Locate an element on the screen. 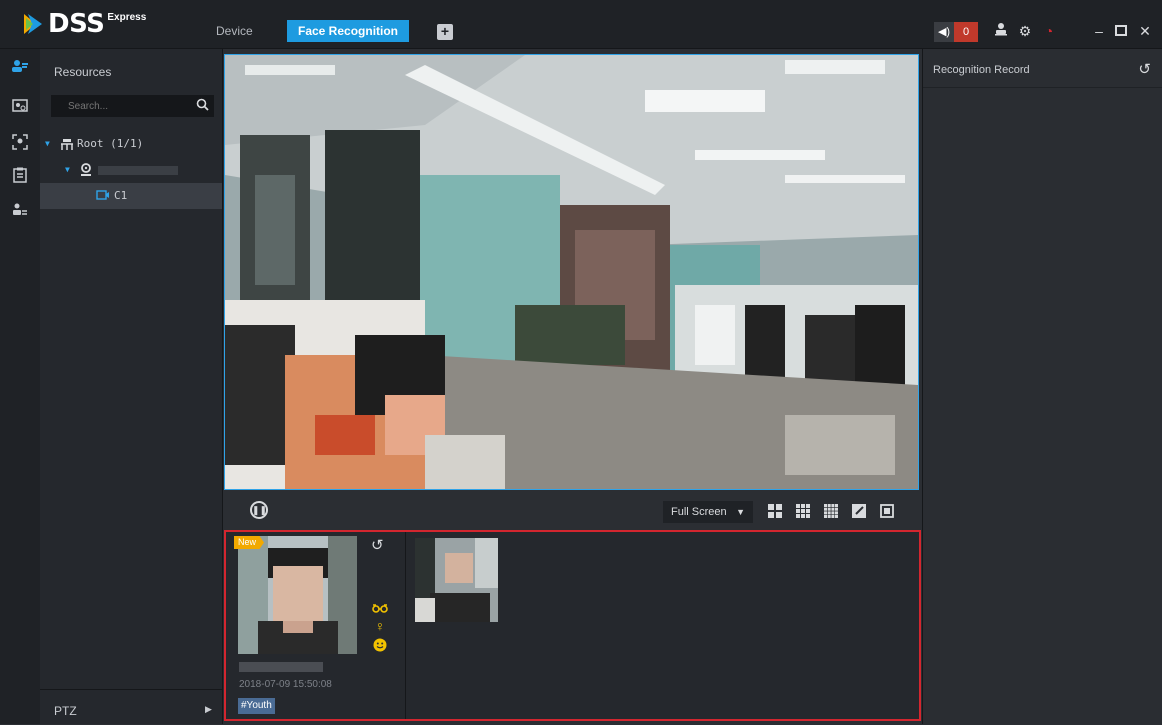 The height and width of the screenshot is (725, 1162). dropdown-arrow-icon: ▼ is located at coordinates (740, 512).